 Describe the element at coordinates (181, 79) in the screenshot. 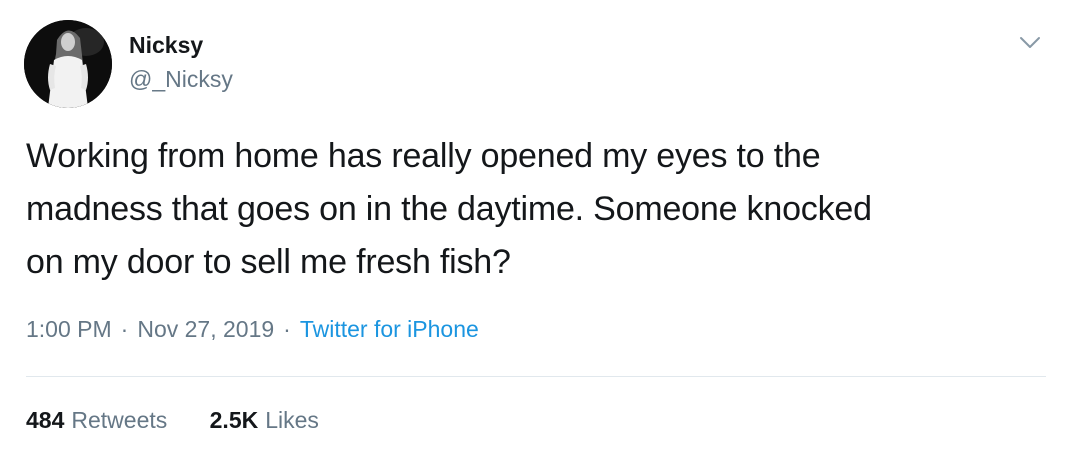

I see `author-handle: @_Nicksy` at that location.